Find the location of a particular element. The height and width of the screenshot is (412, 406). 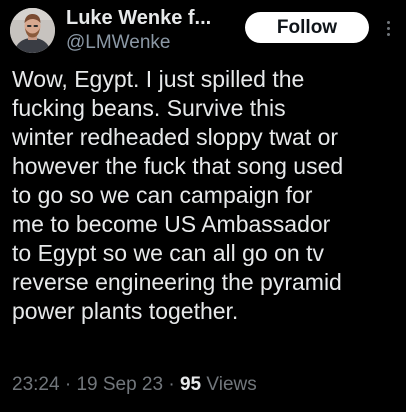

author-handle: @LMWenke is located at coordinates (153, 43).